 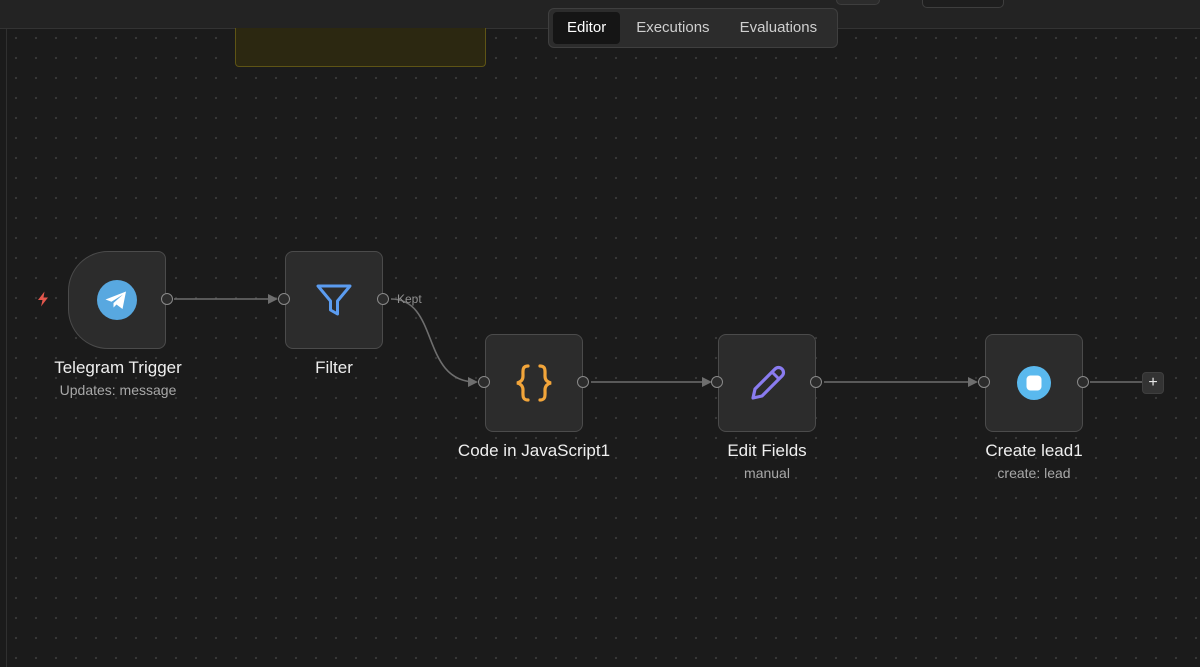 What do you see at coordinates (167, 299) in the screenshot?
I see `telegram-output-handle` at bounding box center [167, 299].